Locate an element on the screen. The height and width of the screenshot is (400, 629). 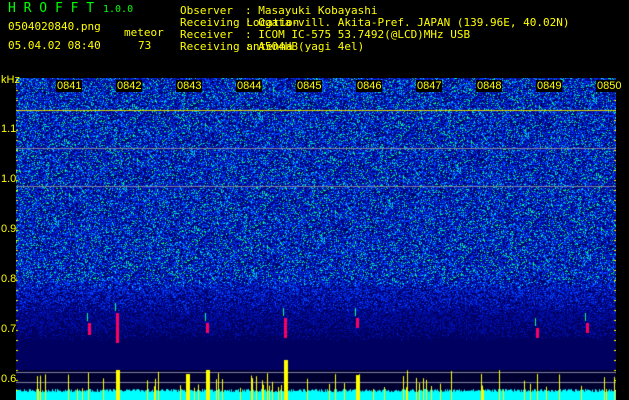
meteor-count: 73 is located at coordinates (145, 45).